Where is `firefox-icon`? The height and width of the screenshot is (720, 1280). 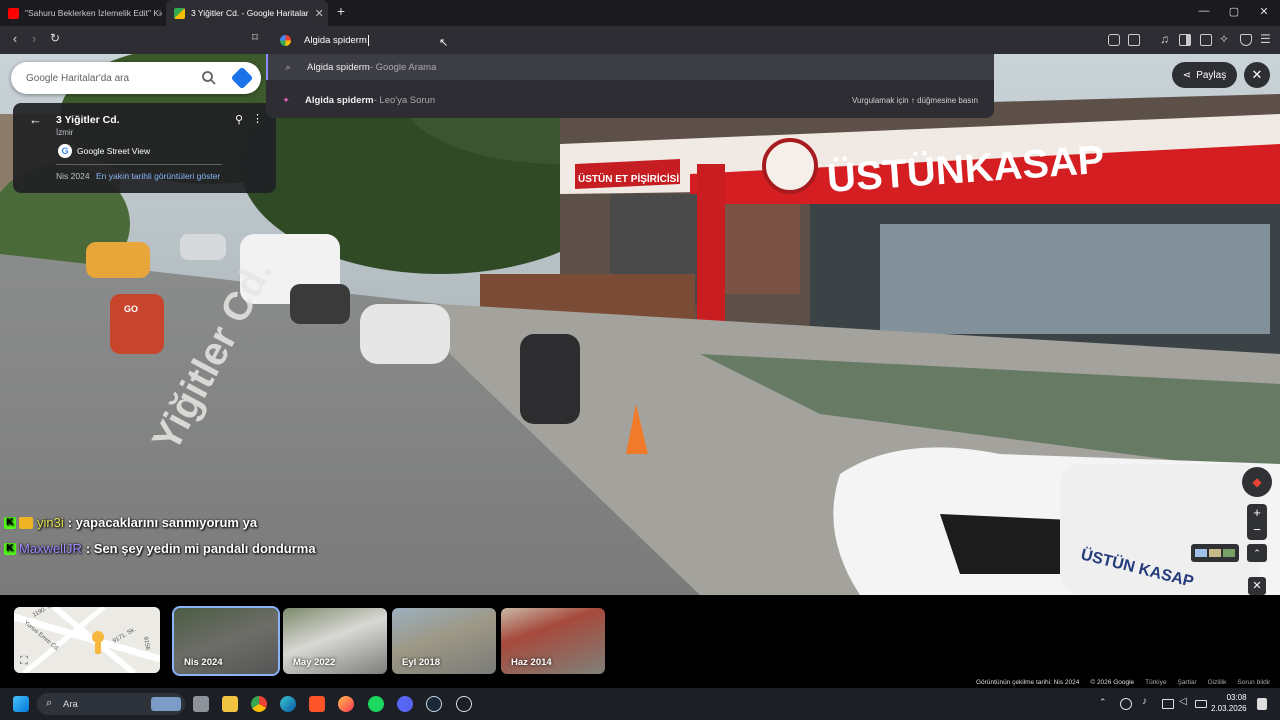 firefox-icon is located at coordinates (346, 704).